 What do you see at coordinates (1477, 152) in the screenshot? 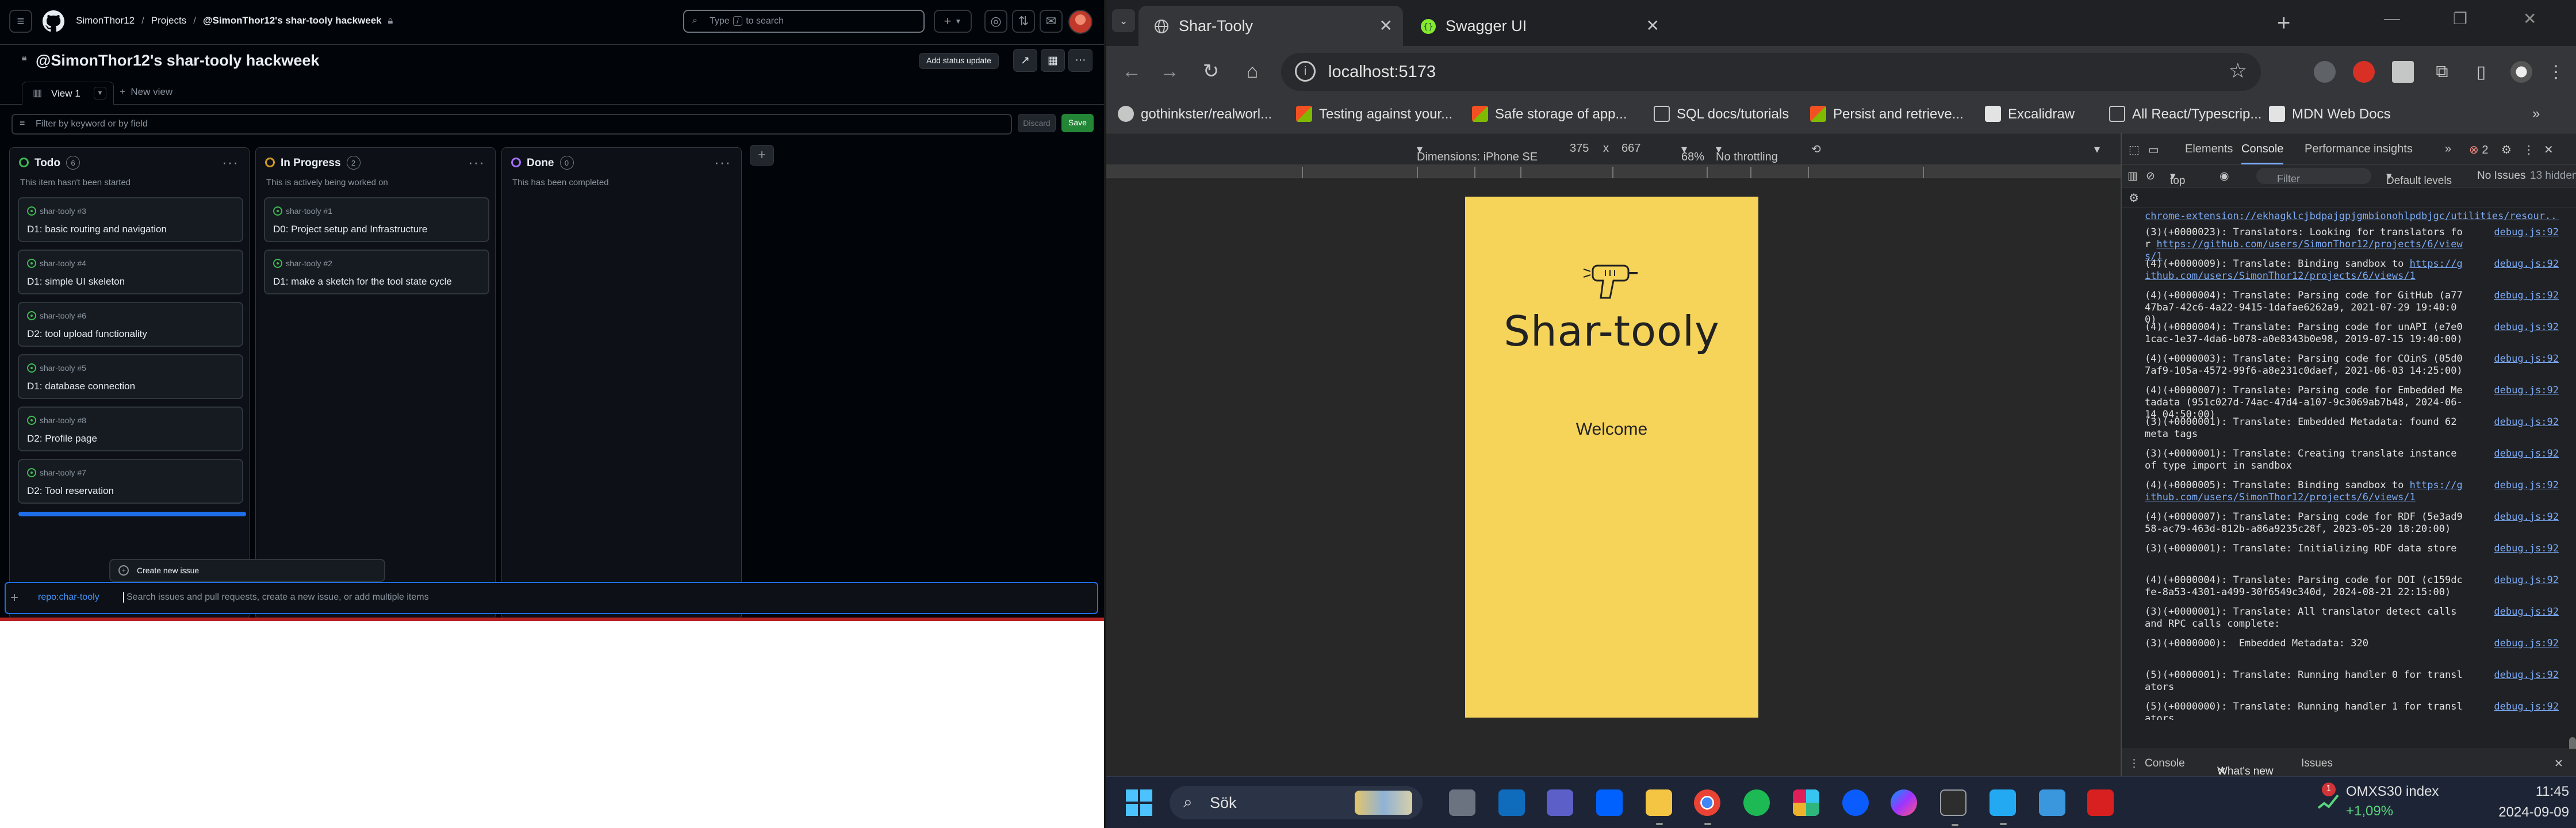
I see `device-select: Dimensions: iPhone SE ▾` at bounding box center [1477, 152].